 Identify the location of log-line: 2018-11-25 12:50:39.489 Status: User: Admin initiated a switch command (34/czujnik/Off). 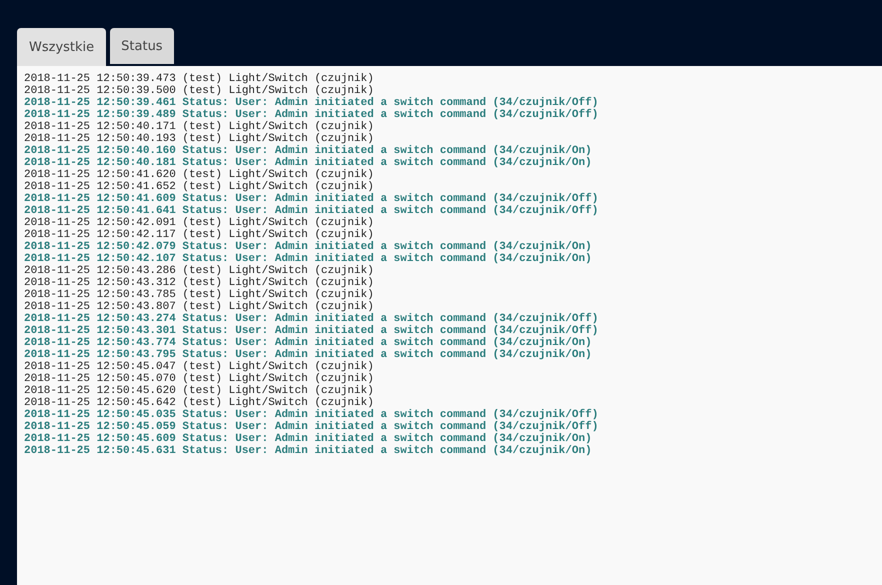
(311, 115).